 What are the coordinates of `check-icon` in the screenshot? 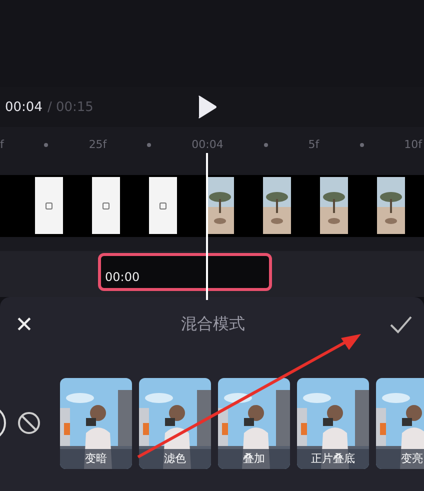 It's located at (401, 325).